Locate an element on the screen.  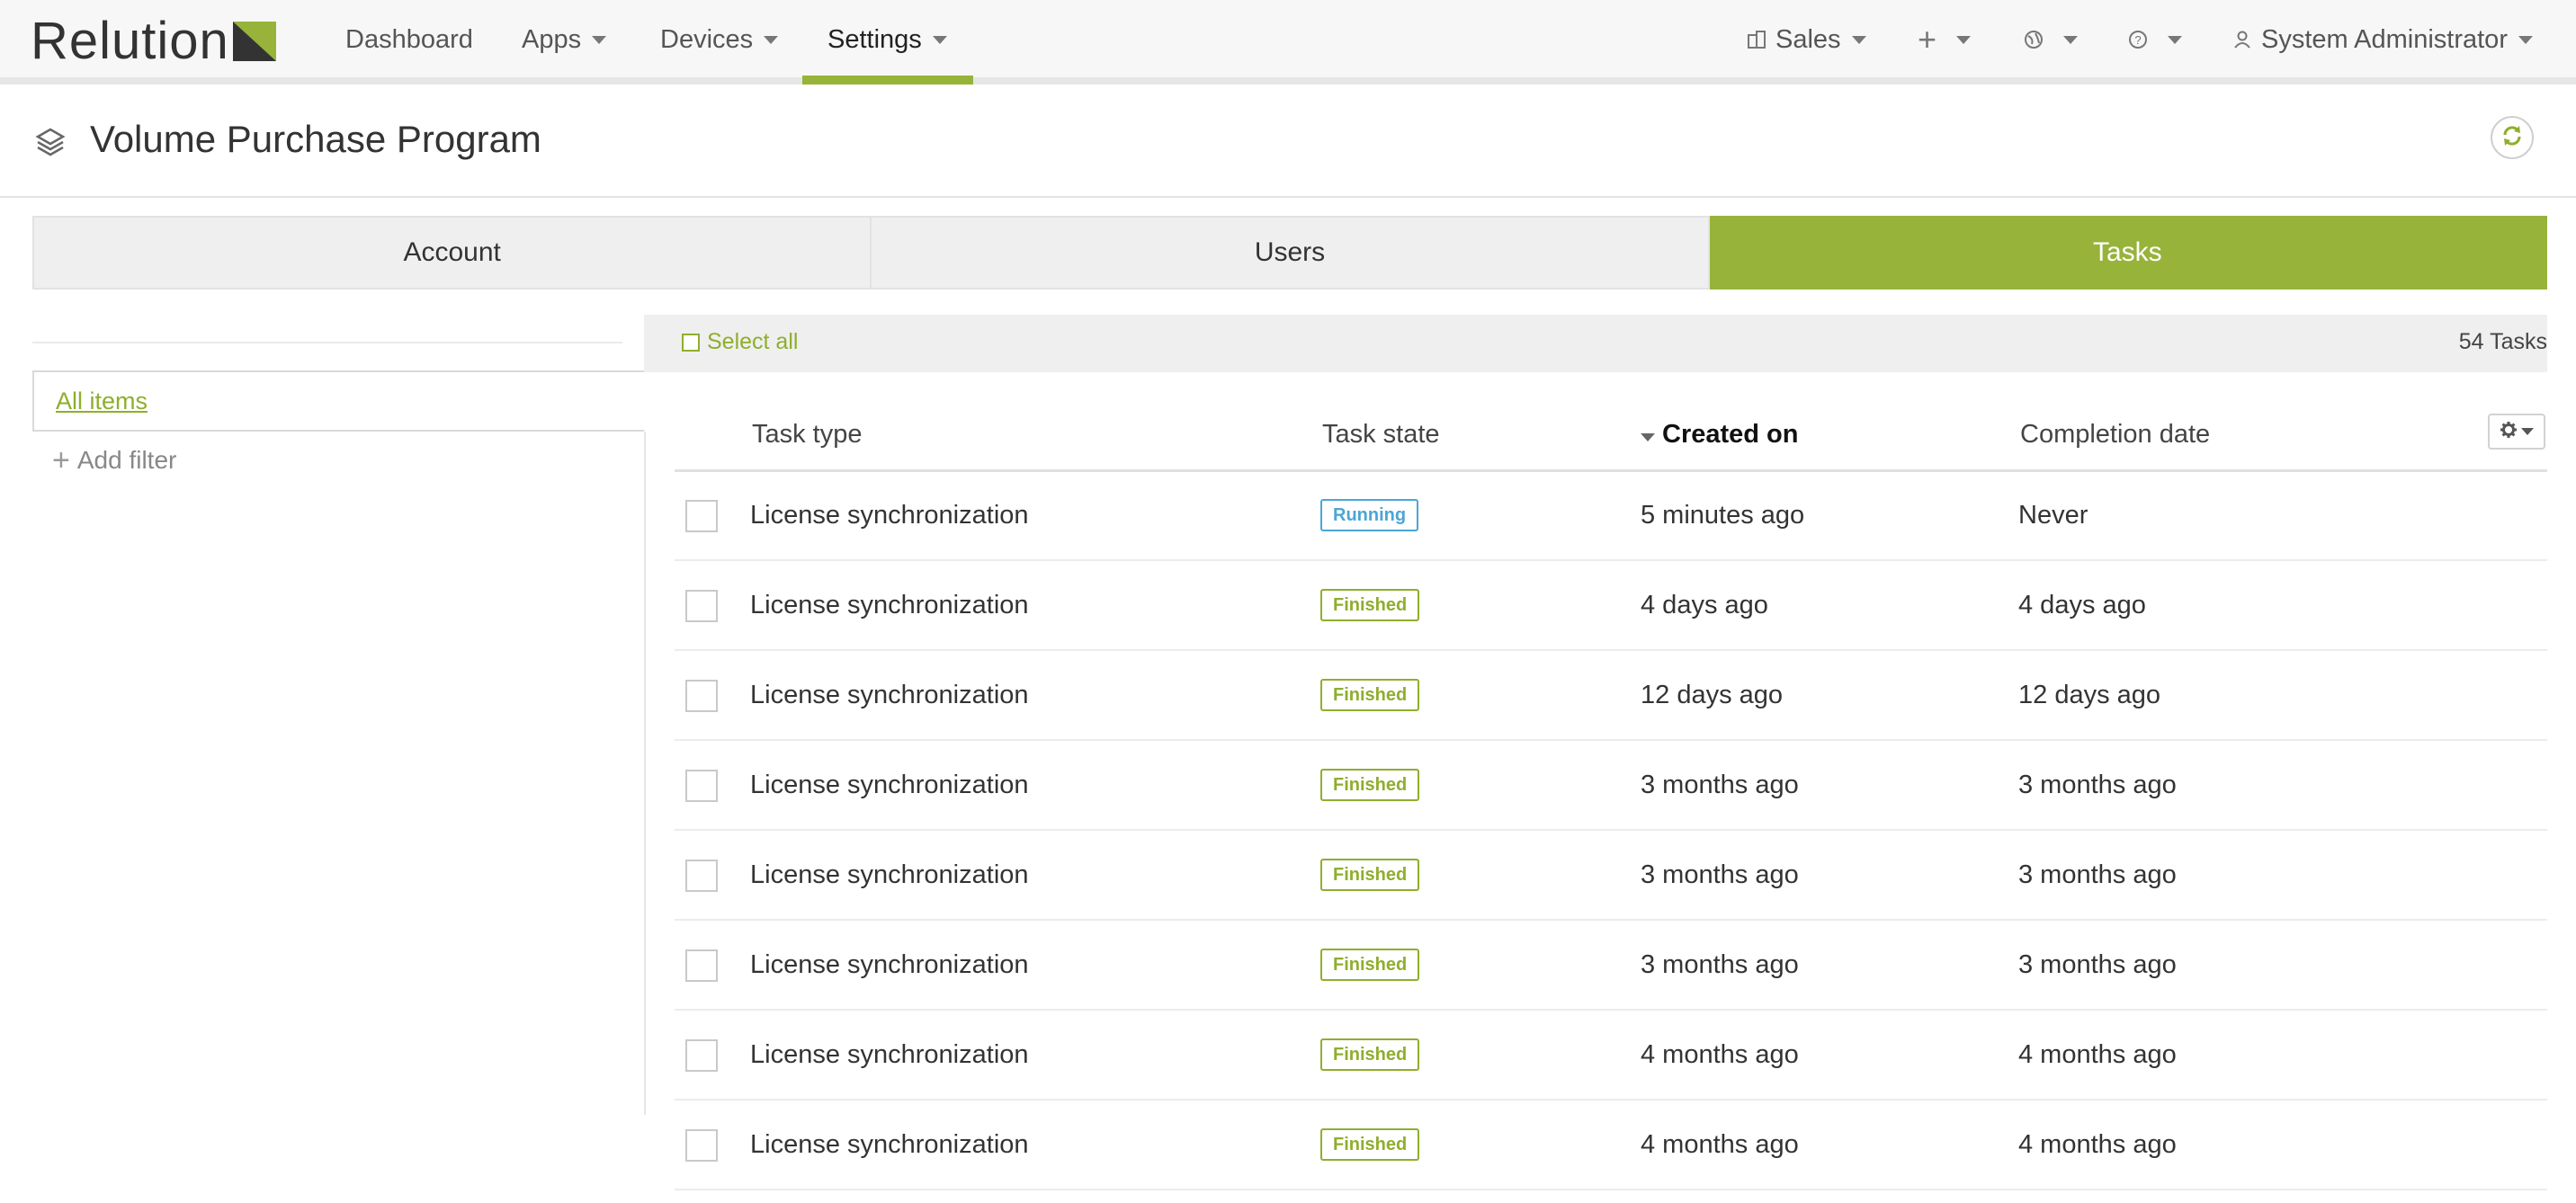
sort-descending-icon is located at coordinates (1648, 437).